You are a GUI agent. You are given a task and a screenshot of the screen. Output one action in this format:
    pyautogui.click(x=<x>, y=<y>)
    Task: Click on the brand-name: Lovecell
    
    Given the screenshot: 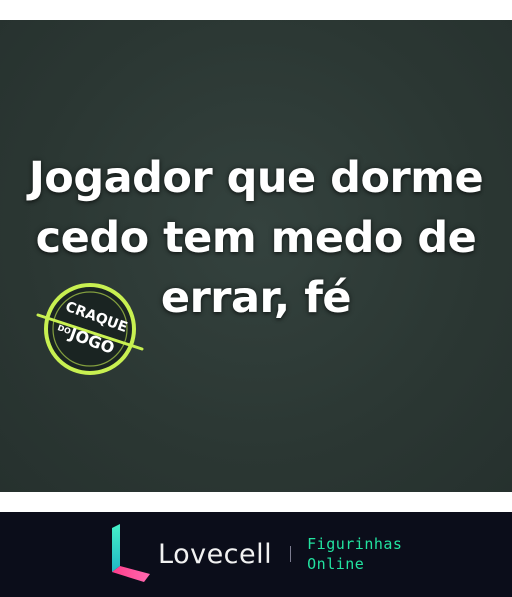 What is the action you would take?
    pyautogui.click(x=215, y=554)
    